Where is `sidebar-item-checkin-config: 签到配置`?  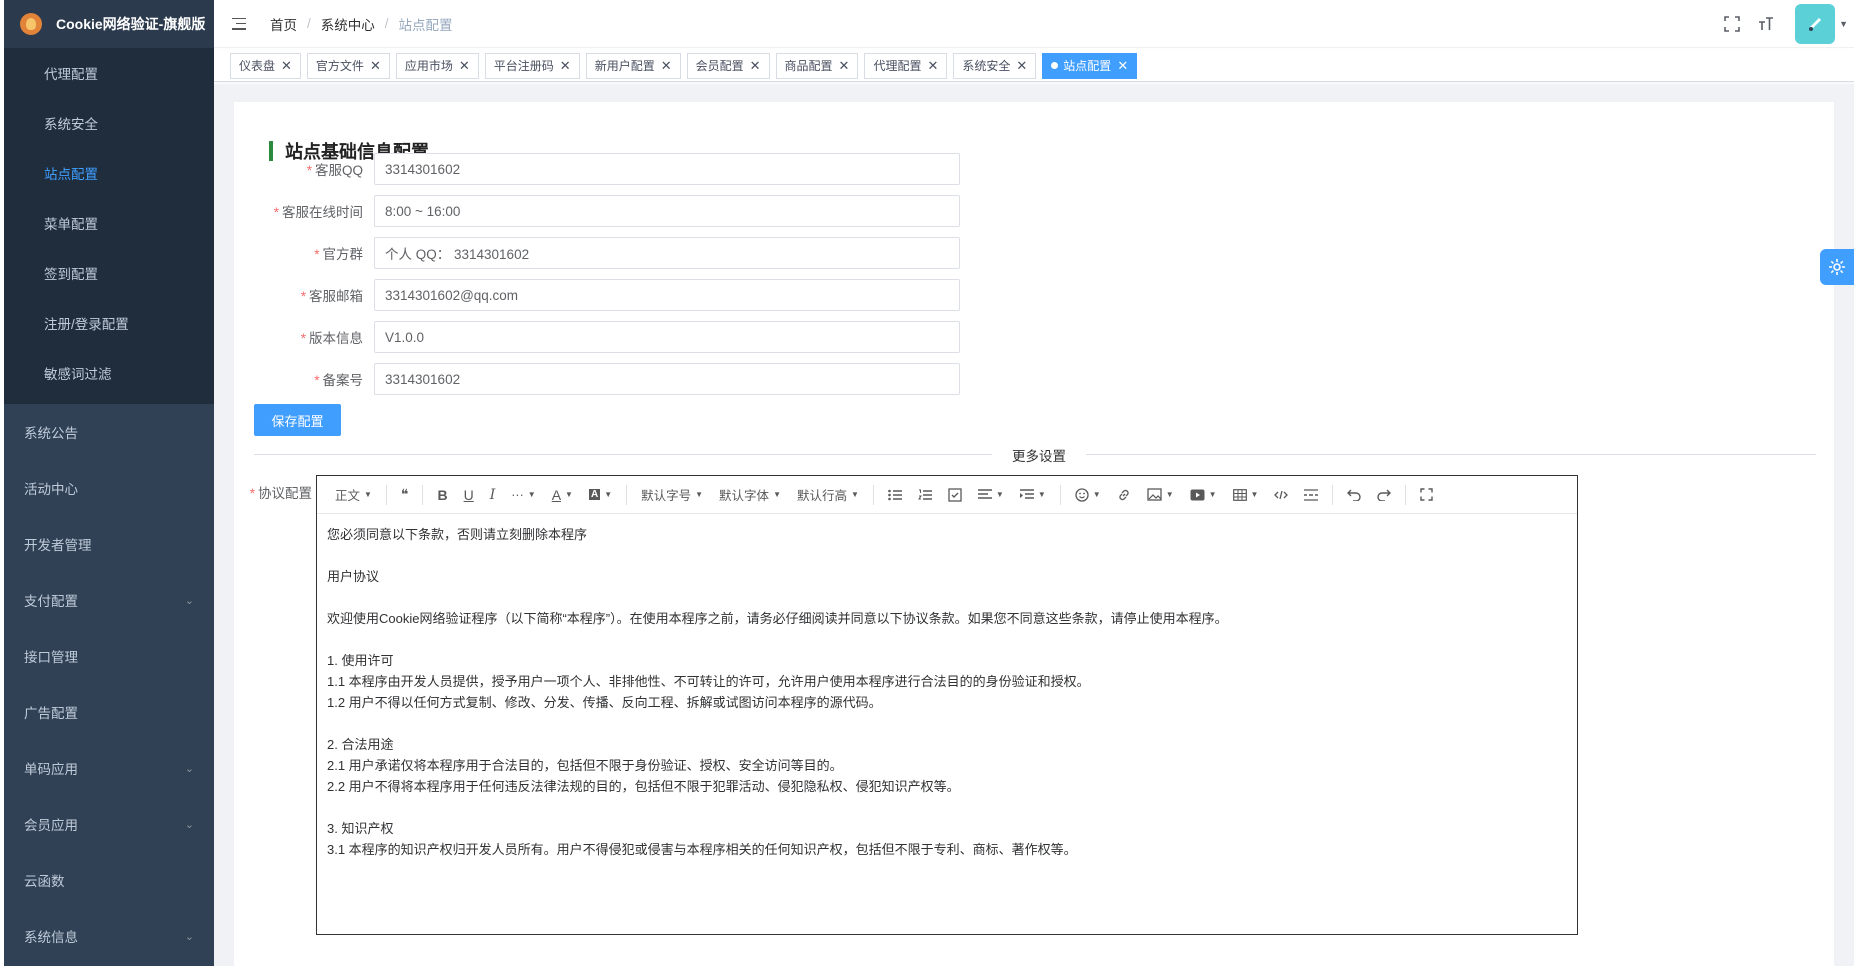 sidebar-item-checkin-config: 签到配置 is located at coordinates (109, 273).